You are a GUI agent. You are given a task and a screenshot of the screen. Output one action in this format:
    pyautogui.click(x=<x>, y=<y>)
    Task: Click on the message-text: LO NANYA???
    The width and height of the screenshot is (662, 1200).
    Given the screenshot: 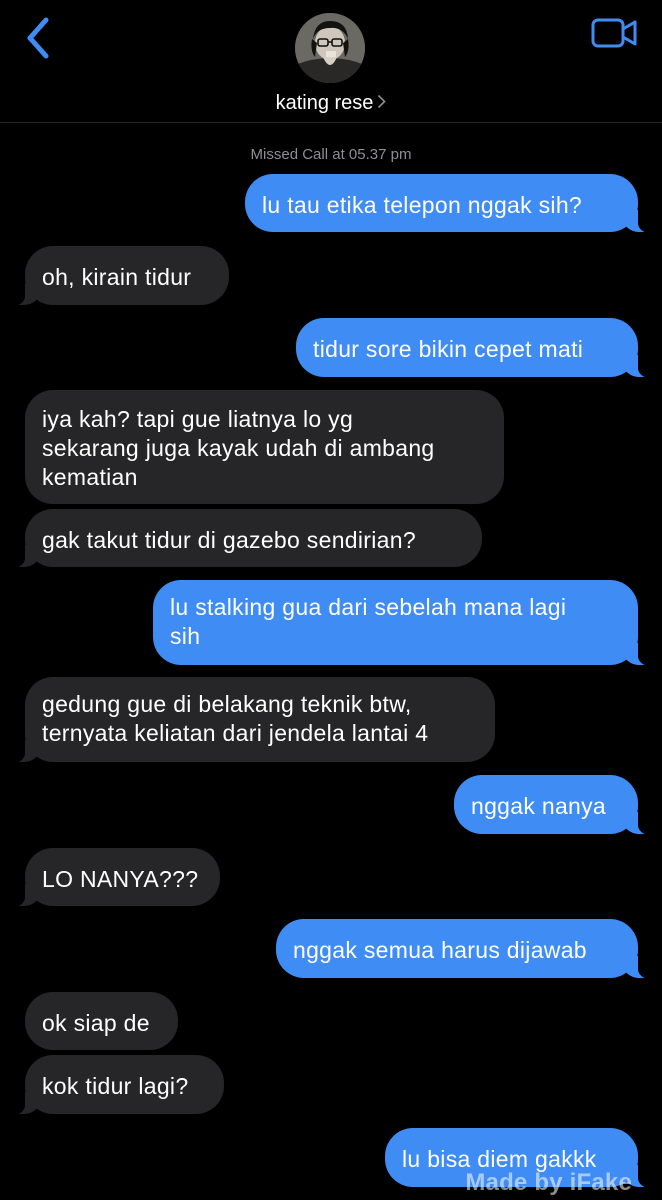 What is the action you would take?
    pyautogui.click(x=120, y=879)
    